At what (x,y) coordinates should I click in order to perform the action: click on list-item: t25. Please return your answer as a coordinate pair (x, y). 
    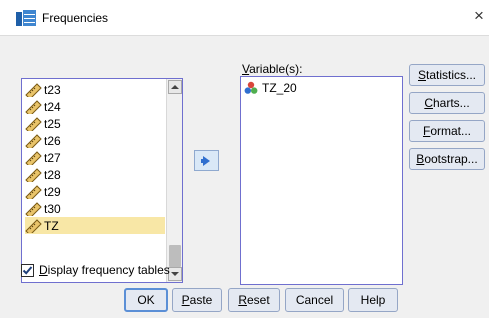
    Looking at the image, I should click on (95, 123).